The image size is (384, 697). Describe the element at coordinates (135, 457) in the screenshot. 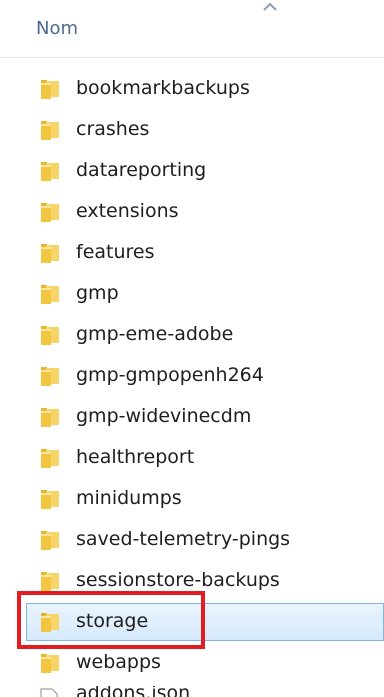

I see `folder-name: healthreport` at that location.